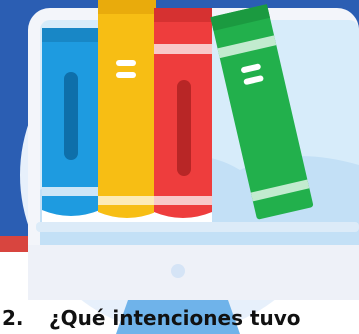 The image size is (359, 334). What do you see at coordinates (178, 317) in the screenshot?
I see `monitor-stand` at bounding box center [178, 317].